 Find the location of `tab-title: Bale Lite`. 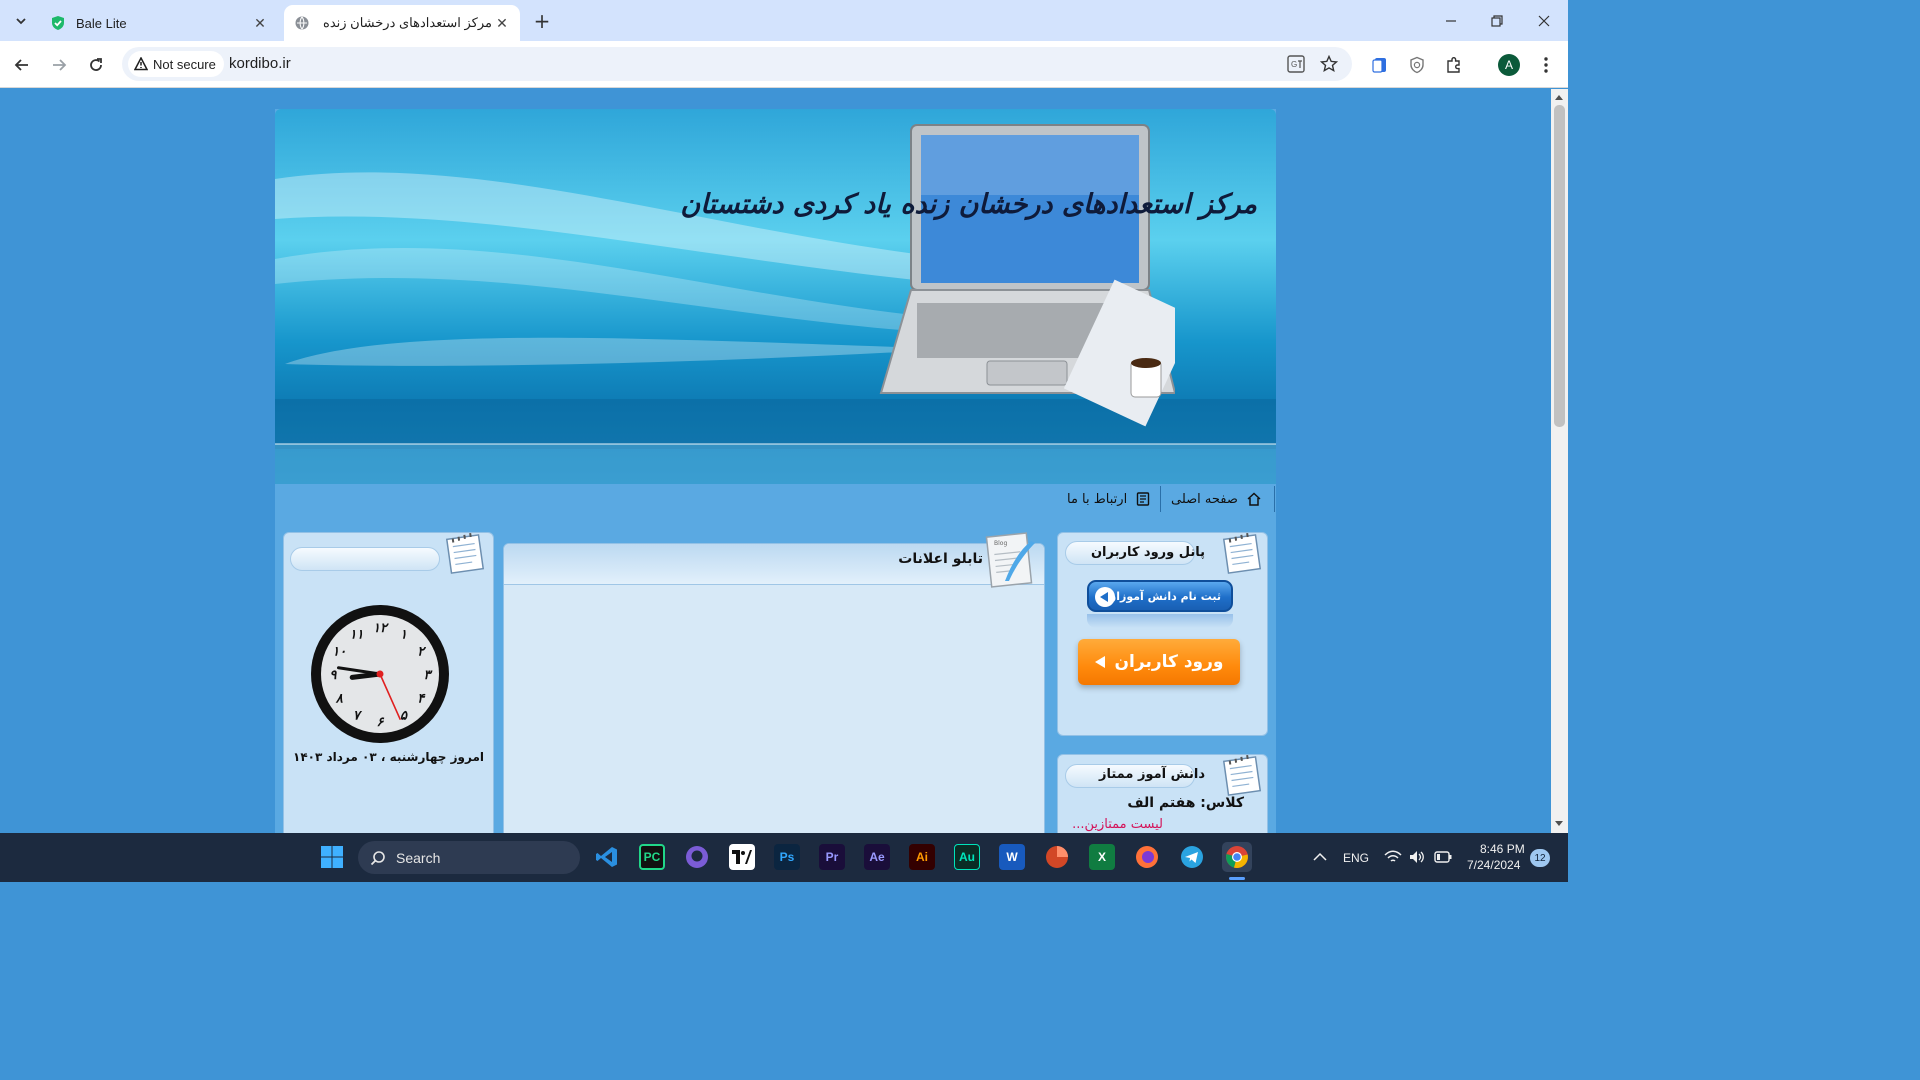

tab-title: Bale Lite is located at coordinates (101, 23).